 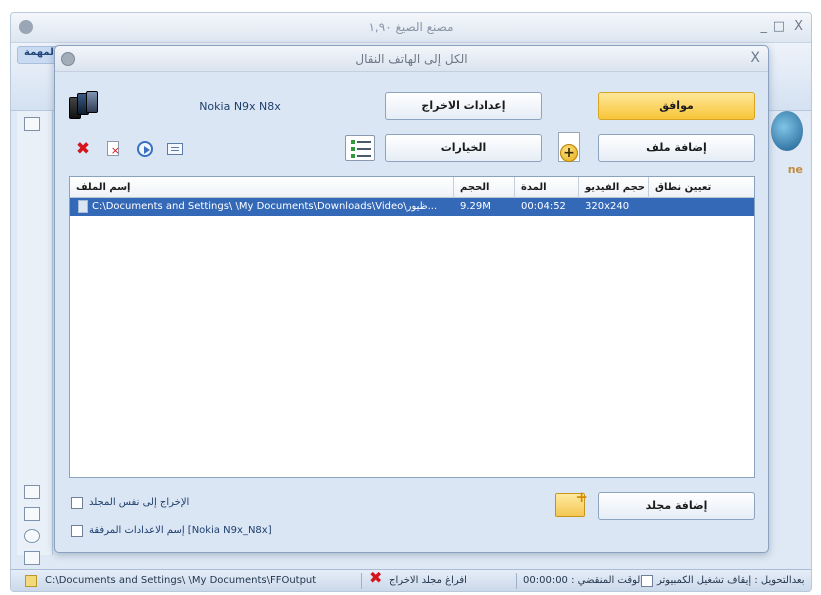 I want to click on sidebar-audio-icon, so click(x=32, y=492).